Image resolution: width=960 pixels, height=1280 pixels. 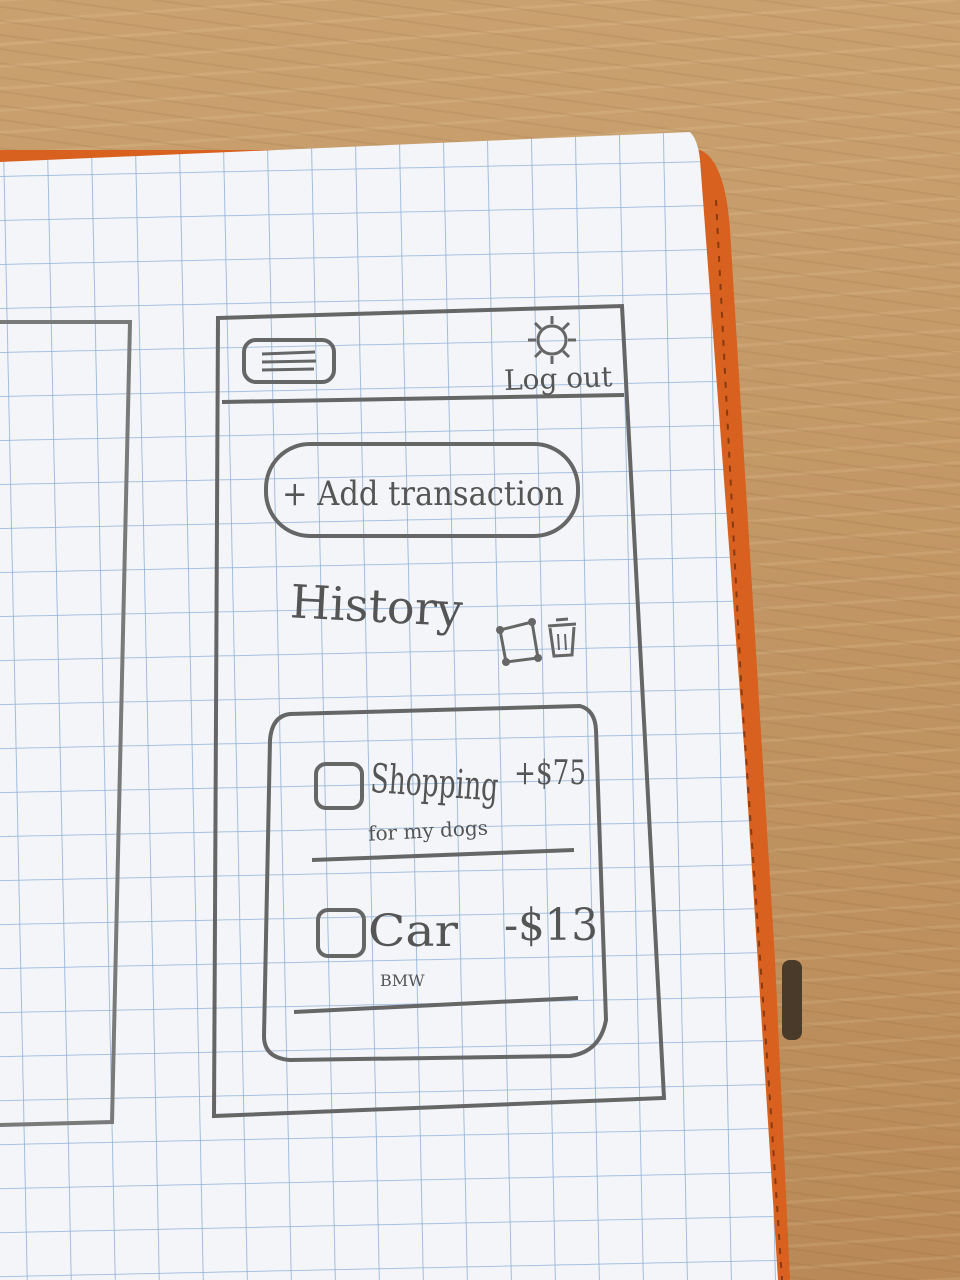 What do you see at coordinates (792, 1000) in the screenshot?
I see `elastic-band` at bounding box center [792, 1000].